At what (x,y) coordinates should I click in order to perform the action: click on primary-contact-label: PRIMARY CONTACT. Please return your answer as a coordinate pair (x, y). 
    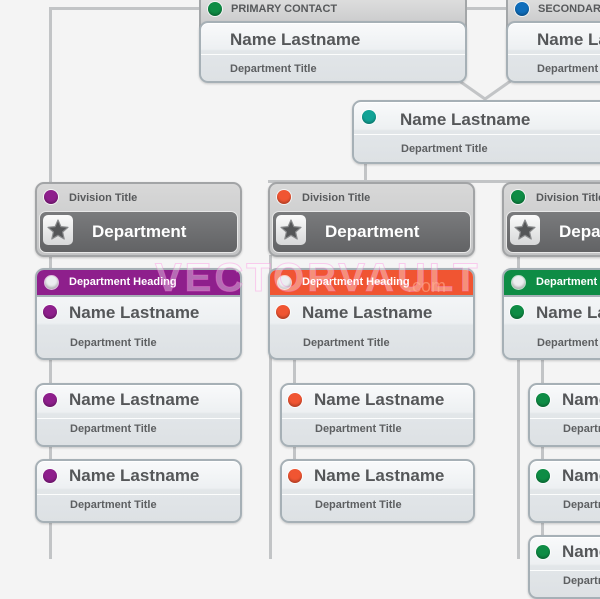
    Looking at the image, I should click on (284, 9).